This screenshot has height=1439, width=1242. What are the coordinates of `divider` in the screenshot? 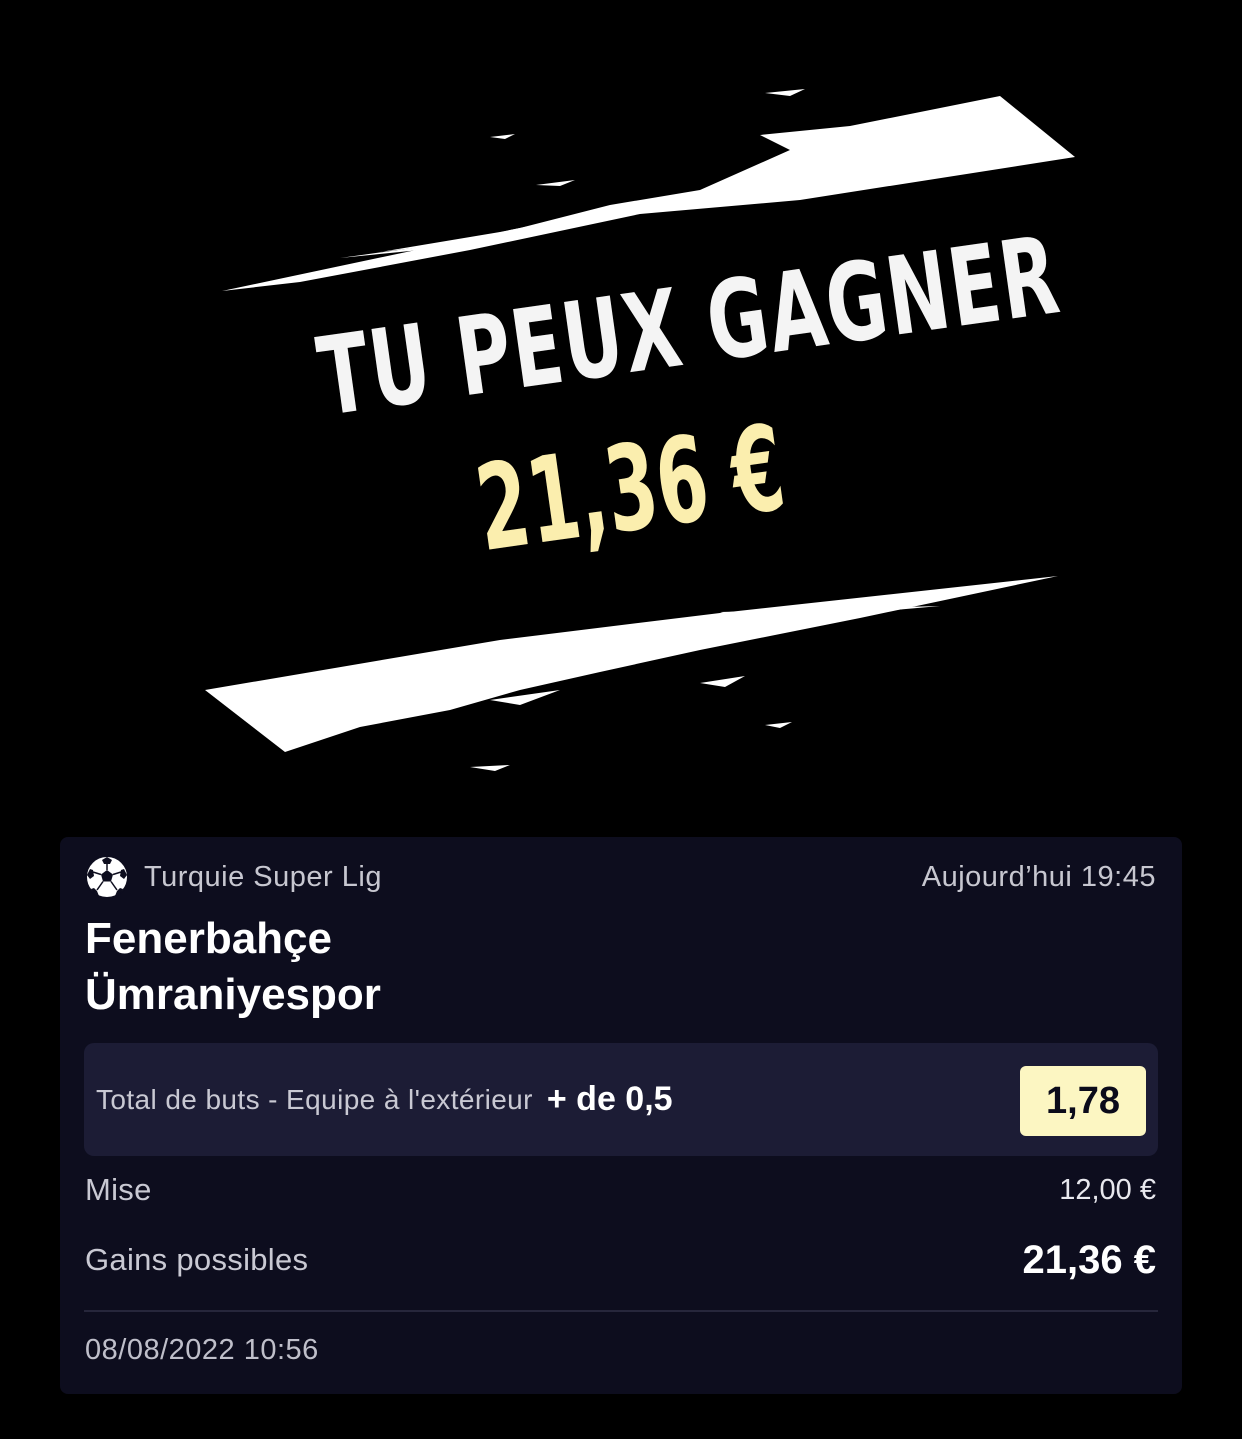 It's located at (621, 1311).